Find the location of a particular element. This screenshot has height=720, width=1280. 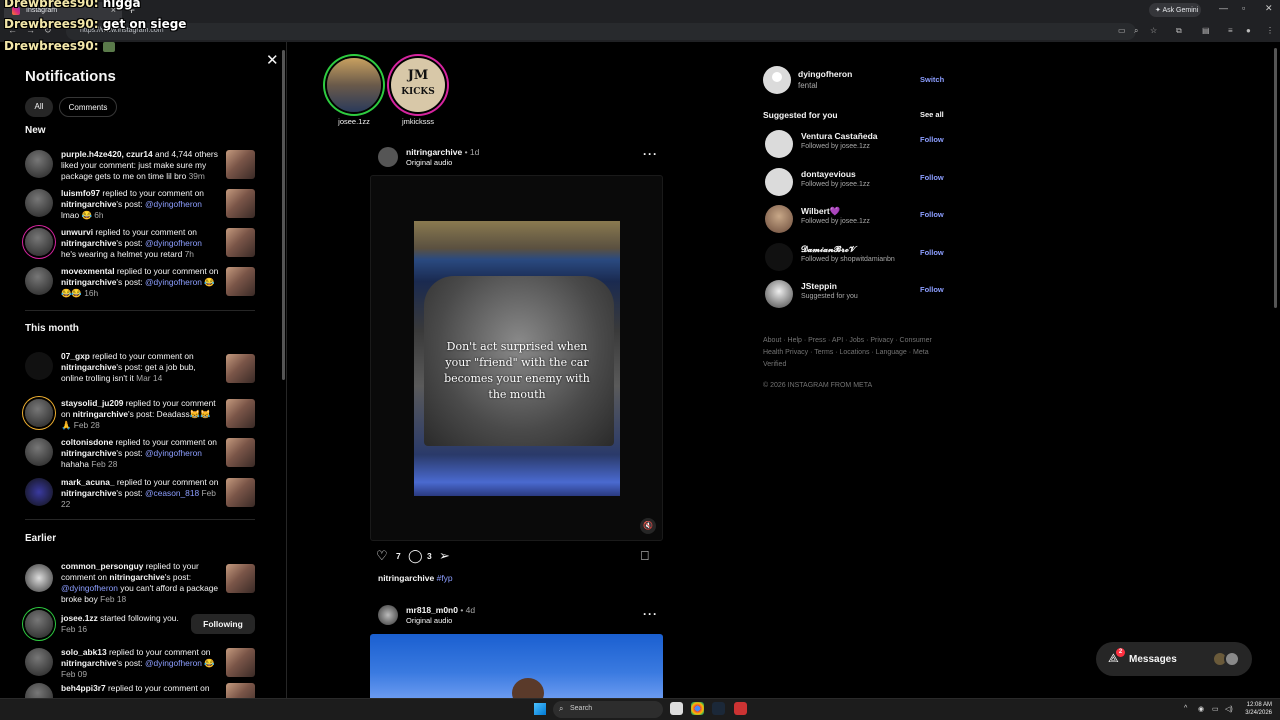

share-icon: ➢ is located at coordinates (444, 556).